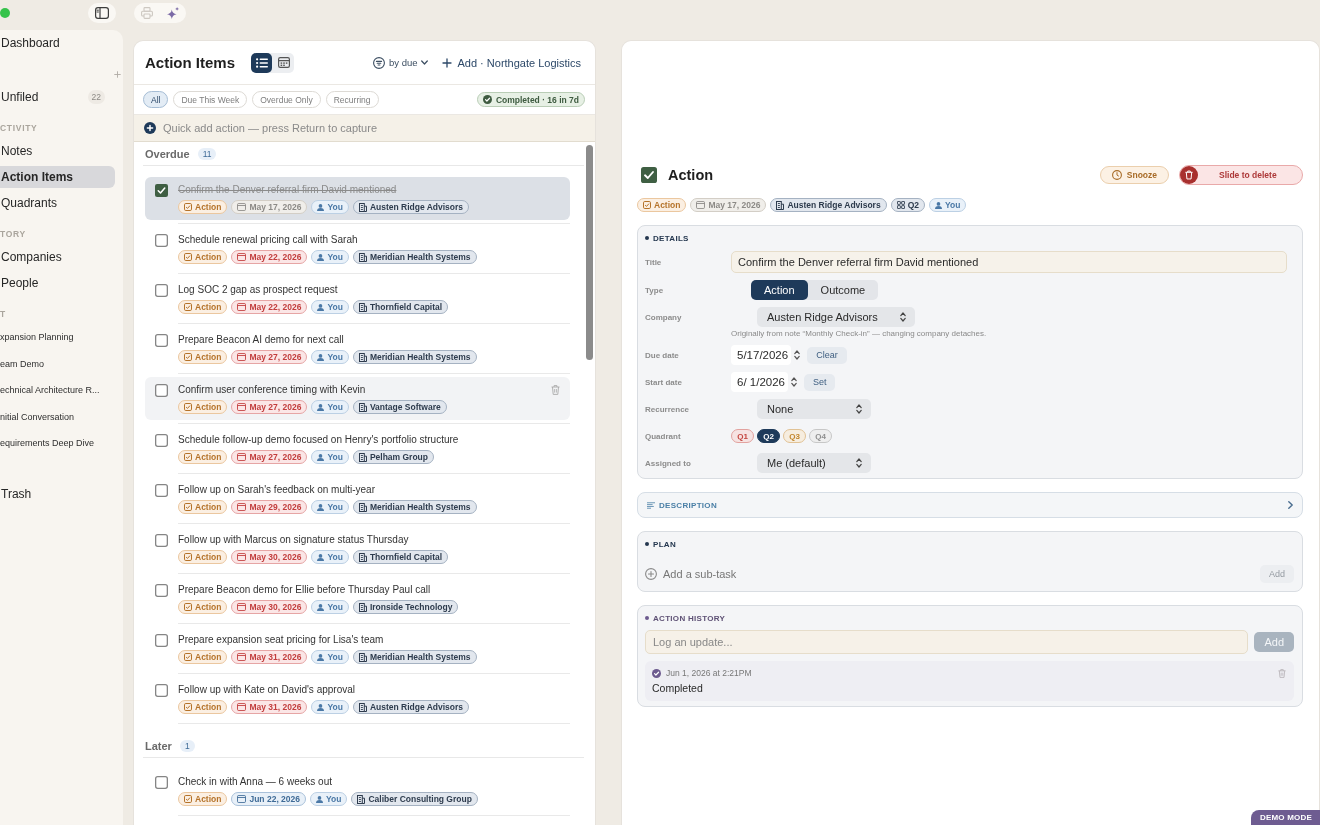  I want to click on action-item-row: Prepare expansion seat pricing for Lisa's team Action May 31, 2026 You Meridian Health Systems, so click(357, 648).